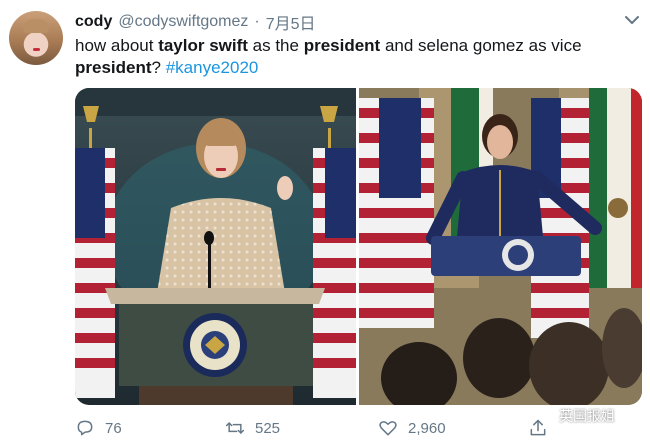 The height and width of the screenshot is (445, 650). What do you see at coordinates (183, 22) in the screenshot?
I see `user-handle: @codyswiftgomez` at bounding box center [183, 22].